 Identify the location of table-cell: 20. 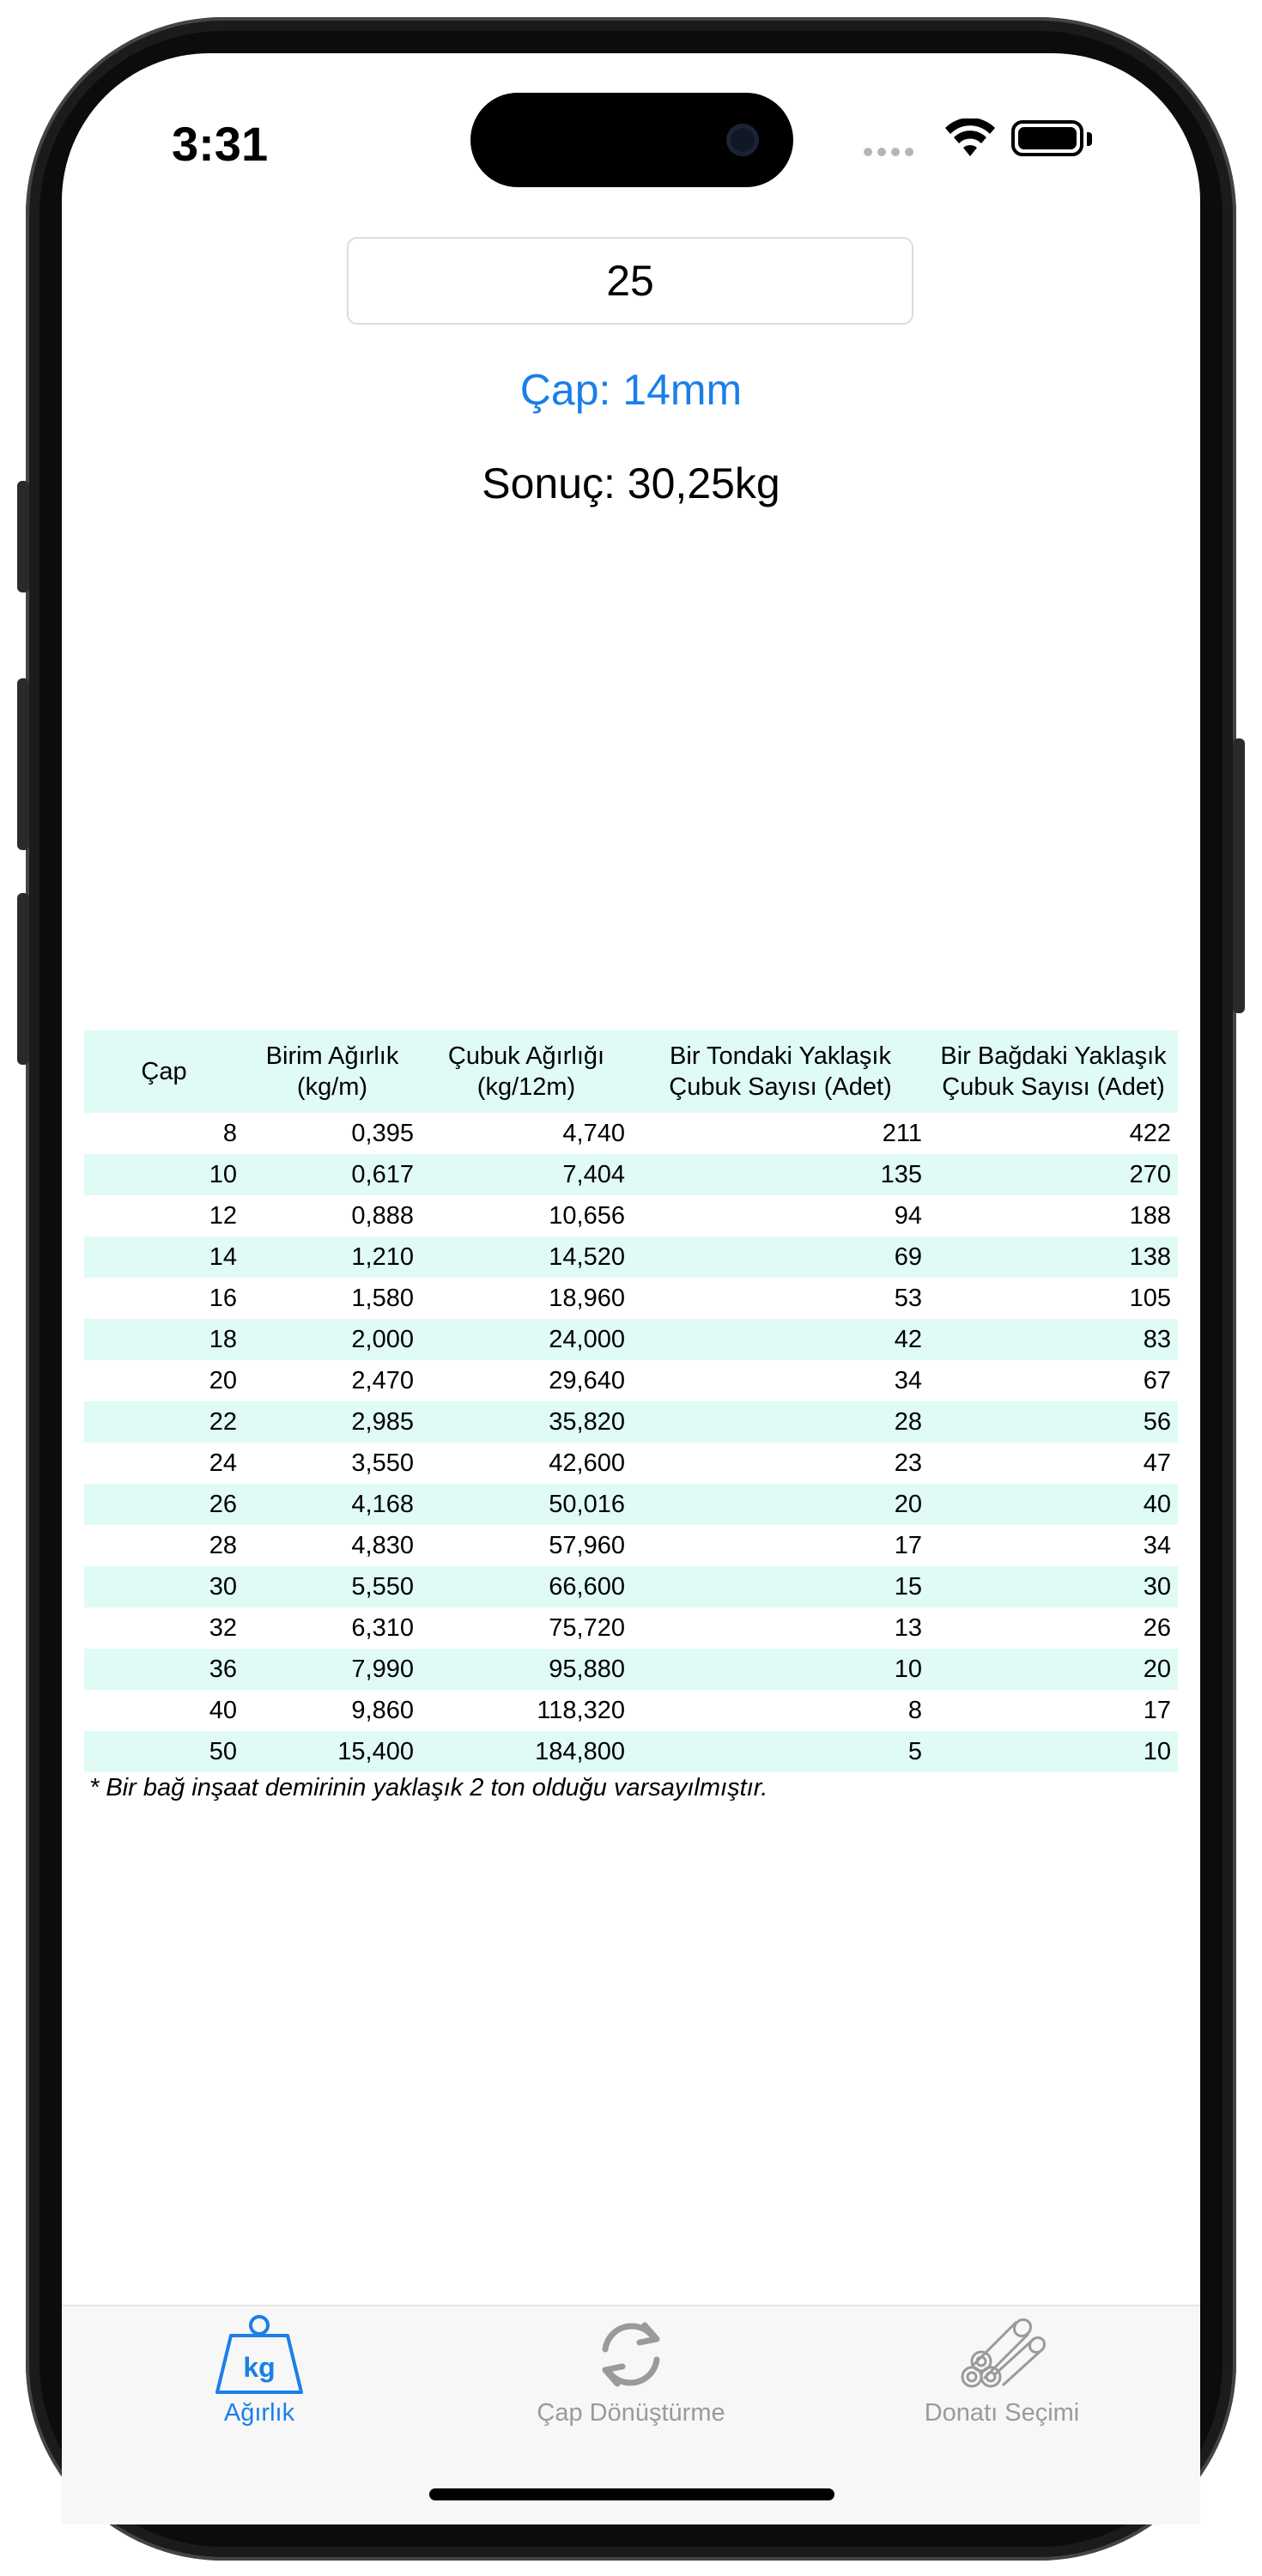
(908, 1504).